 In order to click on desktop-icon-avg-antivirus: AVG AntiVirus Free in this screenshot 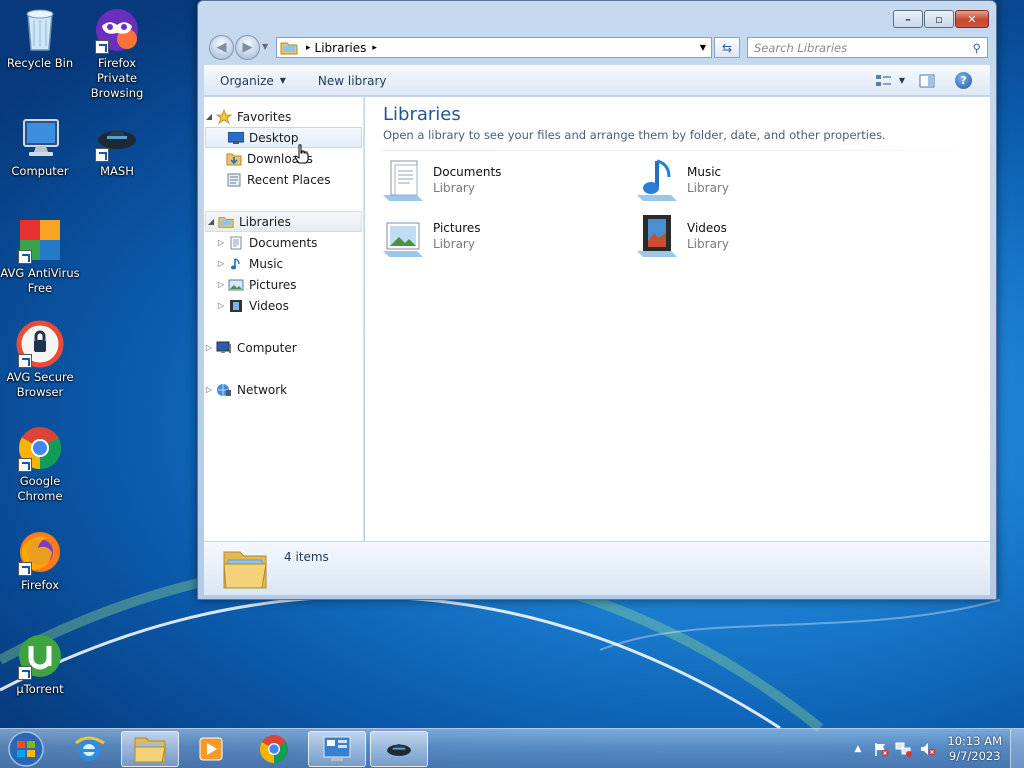, I will do `click(40, 256)`.